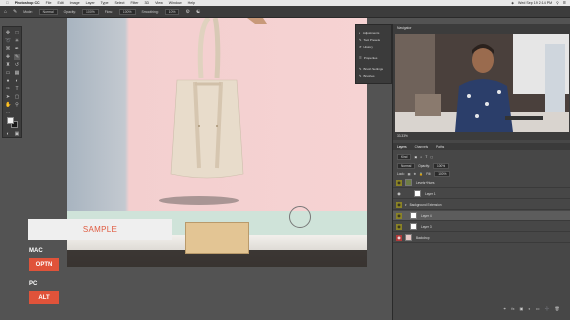  What do you see at coordinates (360, 76) in the screenshot?
I see `brushes-icon: ✎` at bounding box center [360, 76].